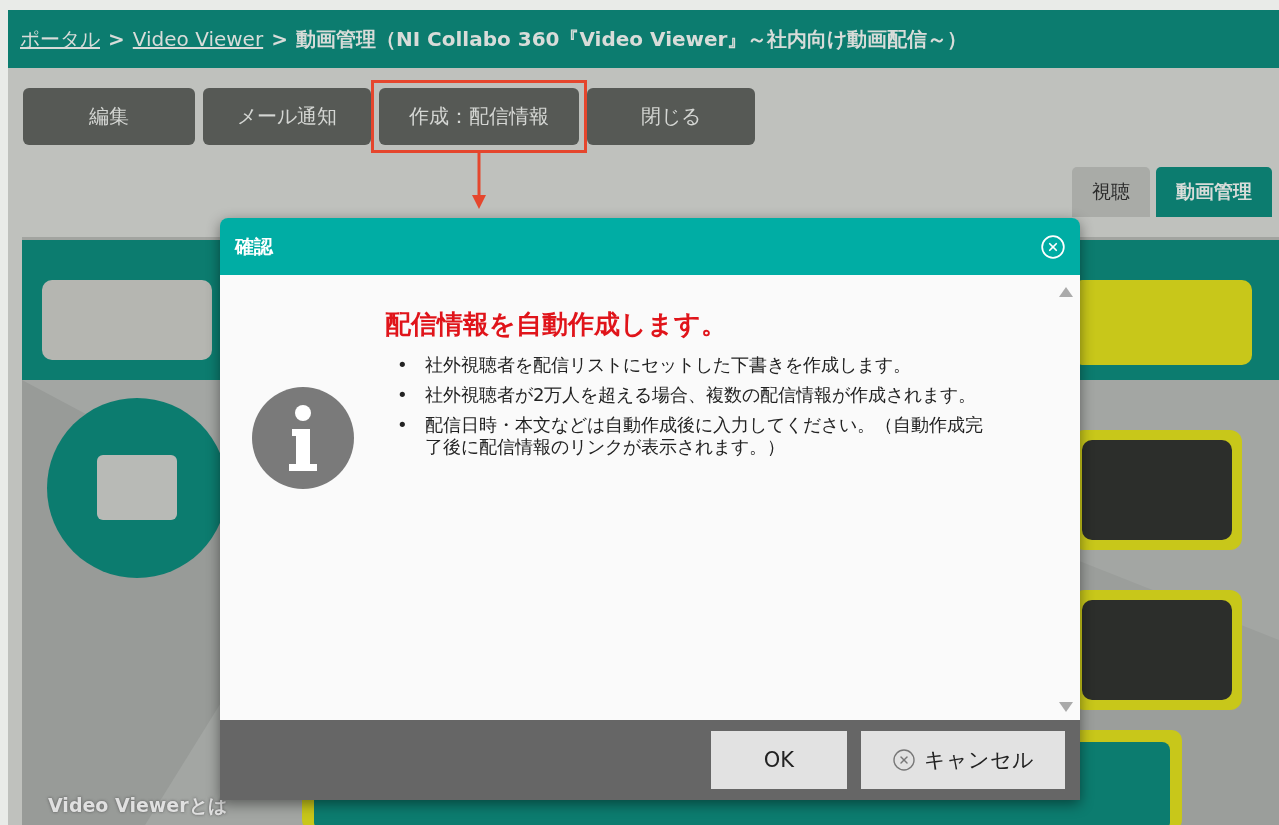 This screenshot has height=825, width=1279. What do you see at coordinates (671, 116) in the screenshot?
I see `toolbar-button: 閉じる` at bounding box center [671, 116].